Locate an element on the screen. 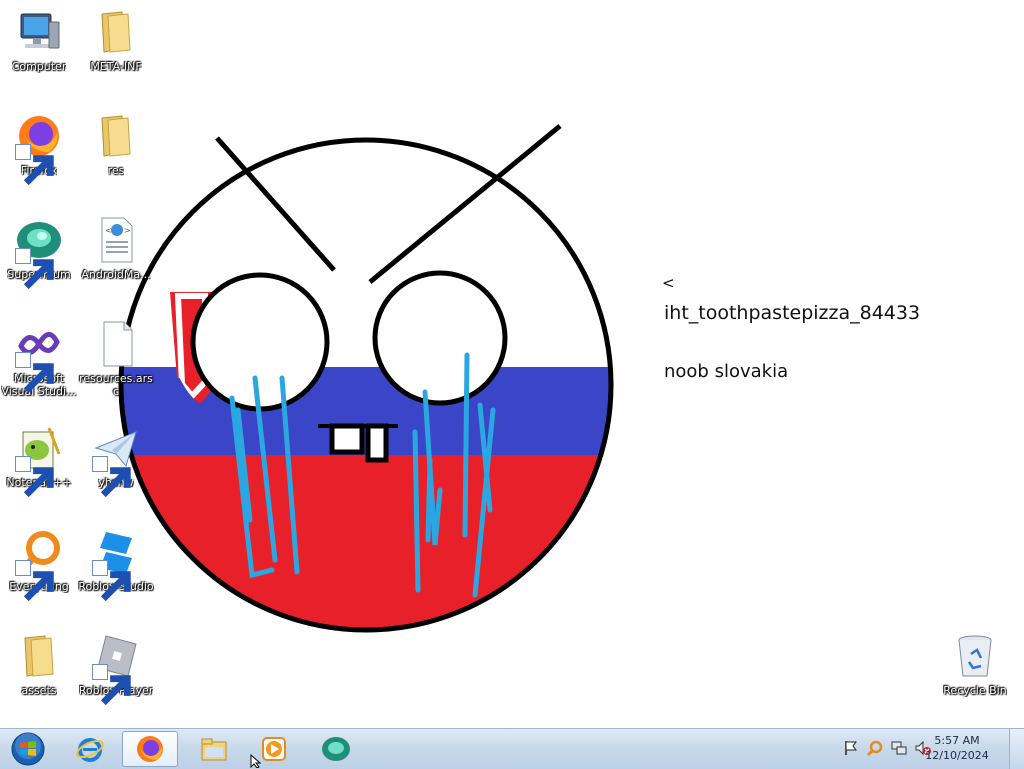 The width and height of the screenshot is (1024, 769). windows-orb-icon is located at coordinates (28, 749).